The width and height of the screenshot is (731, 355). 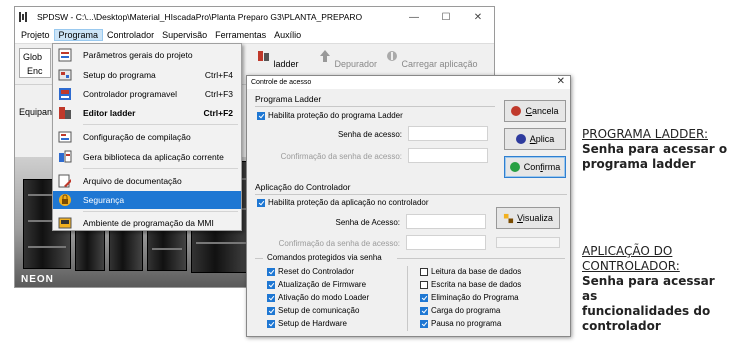 What do you see at coordinates (411, 194) in the screenshot?
I see `divider` at bounding box center [411, 194].